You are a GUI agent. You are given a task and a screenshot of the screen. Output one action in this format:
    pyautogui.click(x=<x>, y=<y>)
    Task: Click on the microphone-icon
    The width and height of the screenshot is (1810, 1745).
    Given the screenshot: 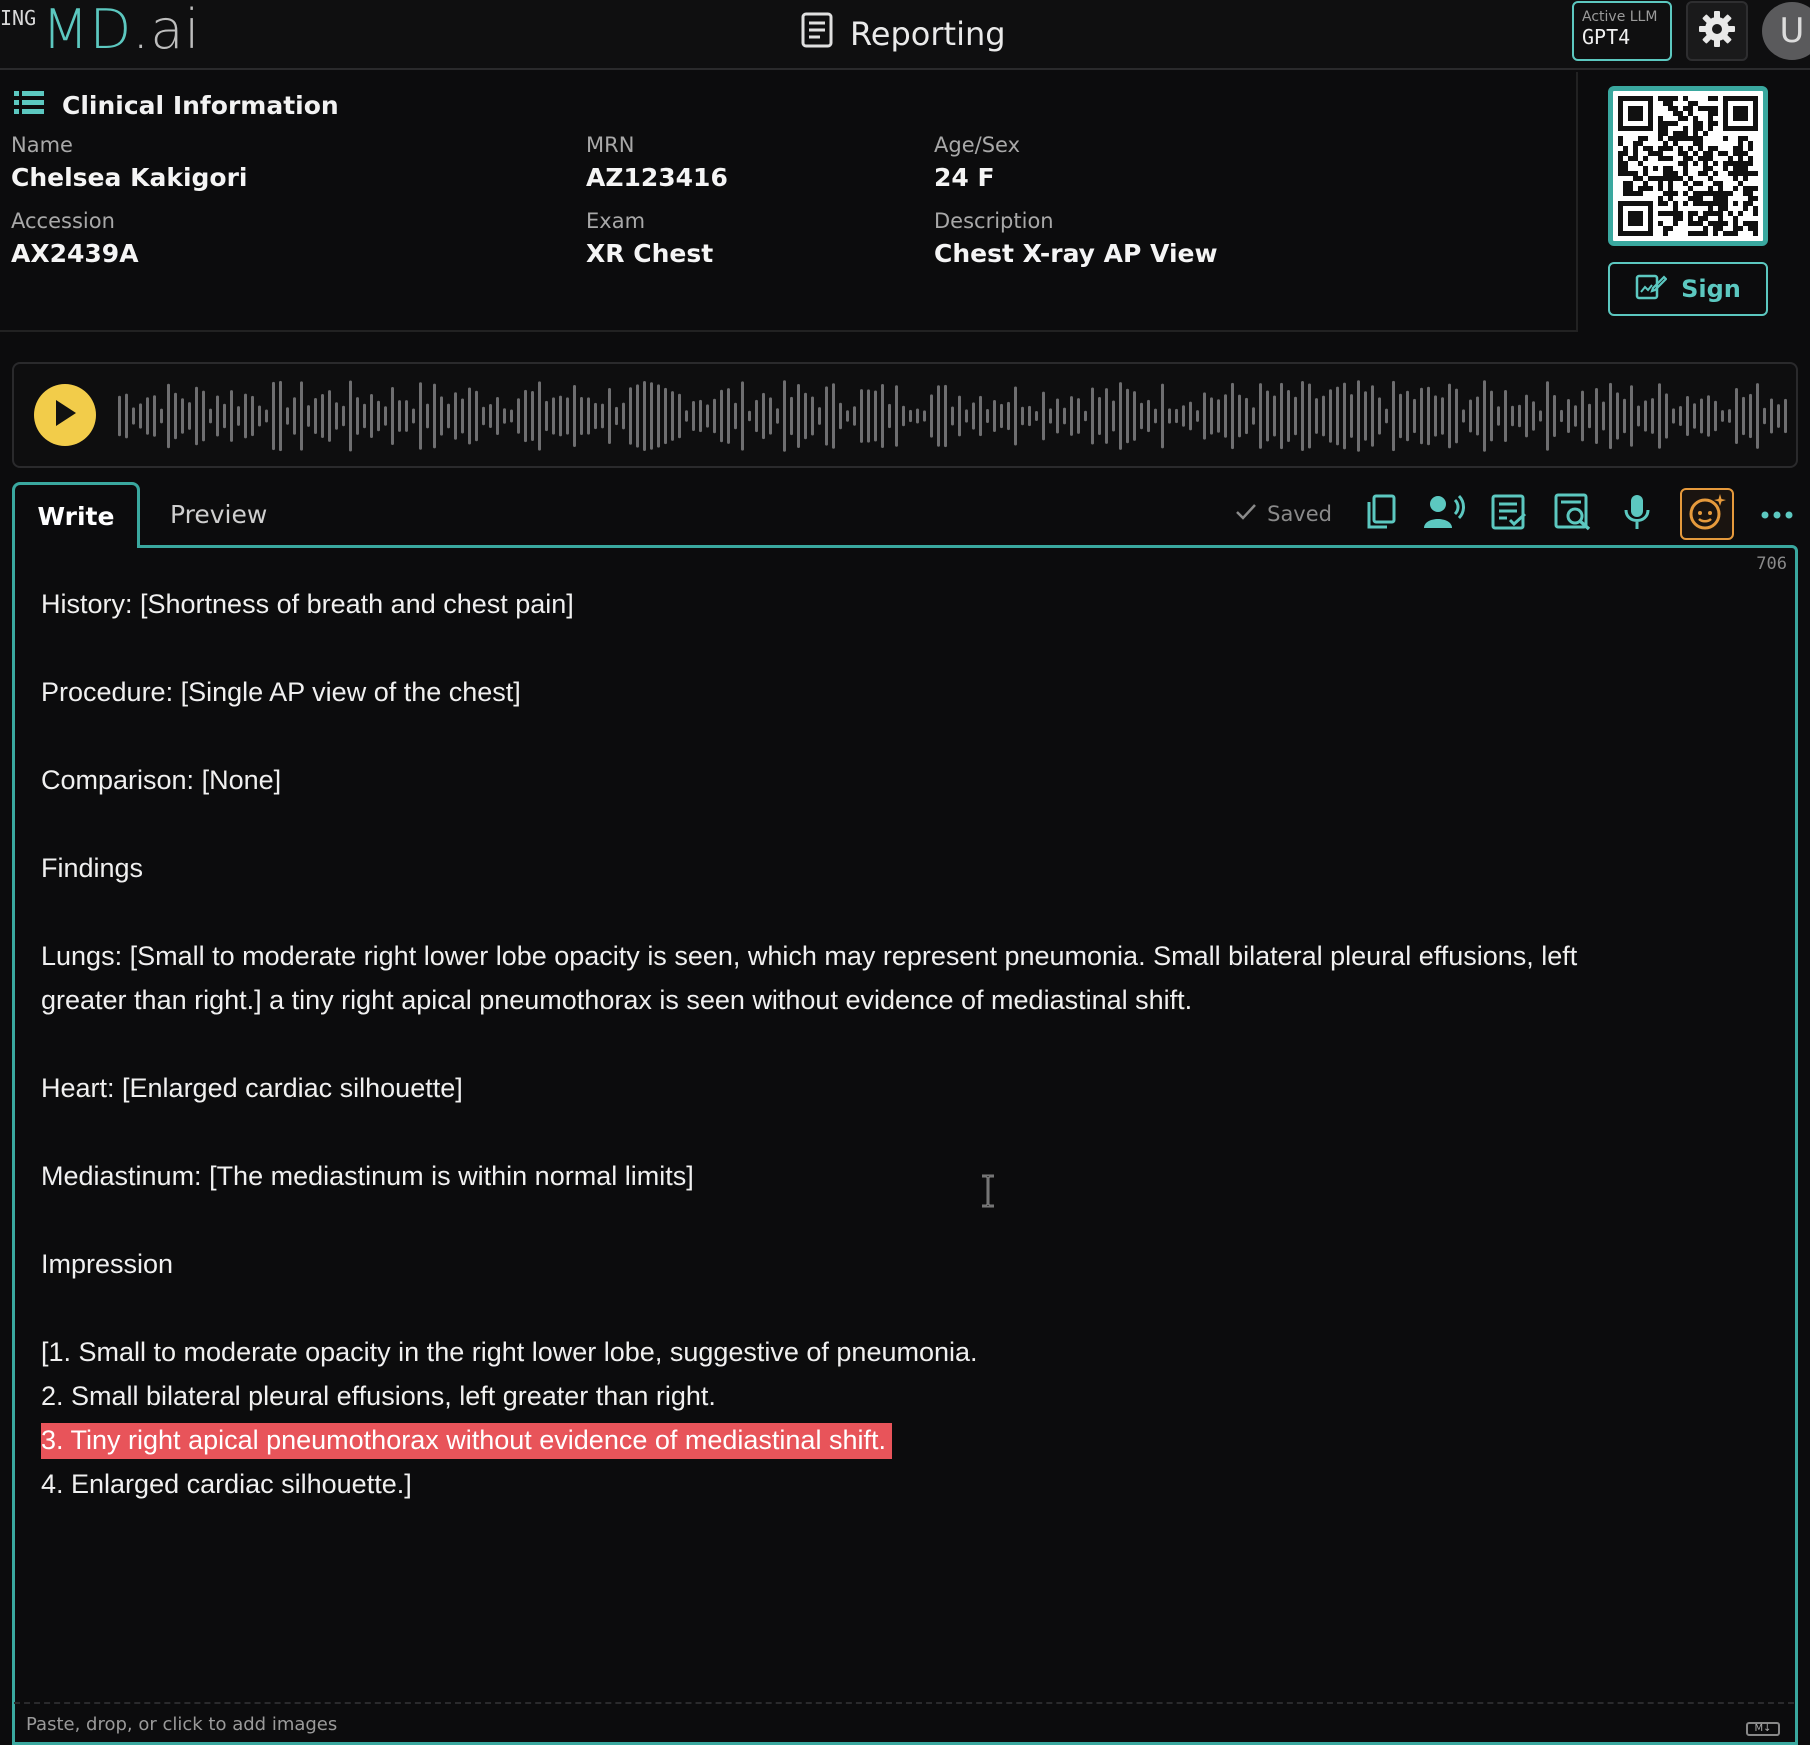 What is the action you would take?
    pyautogui.click(x=1637, y=514)
    